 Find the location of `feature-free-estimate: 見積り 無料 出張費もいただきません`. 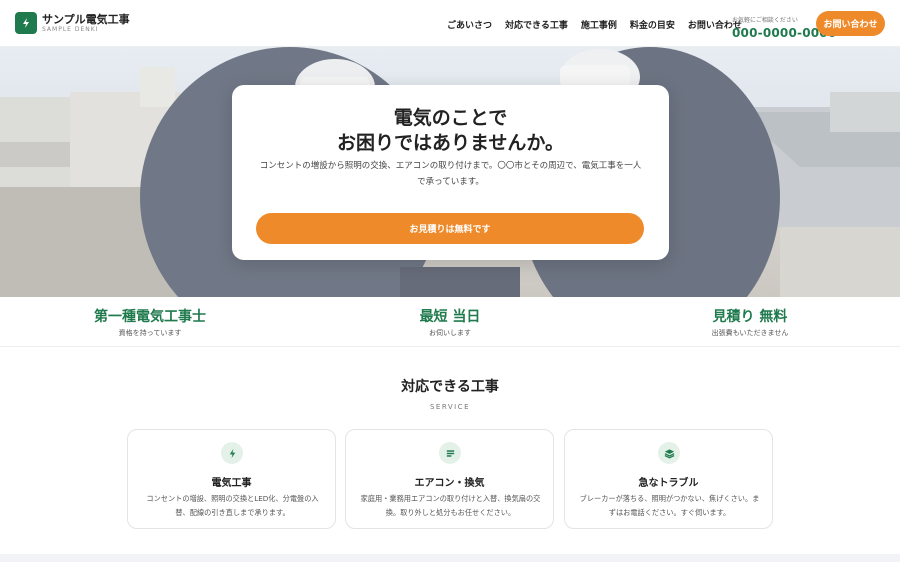

feature-free-estimate: 見積り 無料 出張費もいただきません is located at coordinates (750, 322).